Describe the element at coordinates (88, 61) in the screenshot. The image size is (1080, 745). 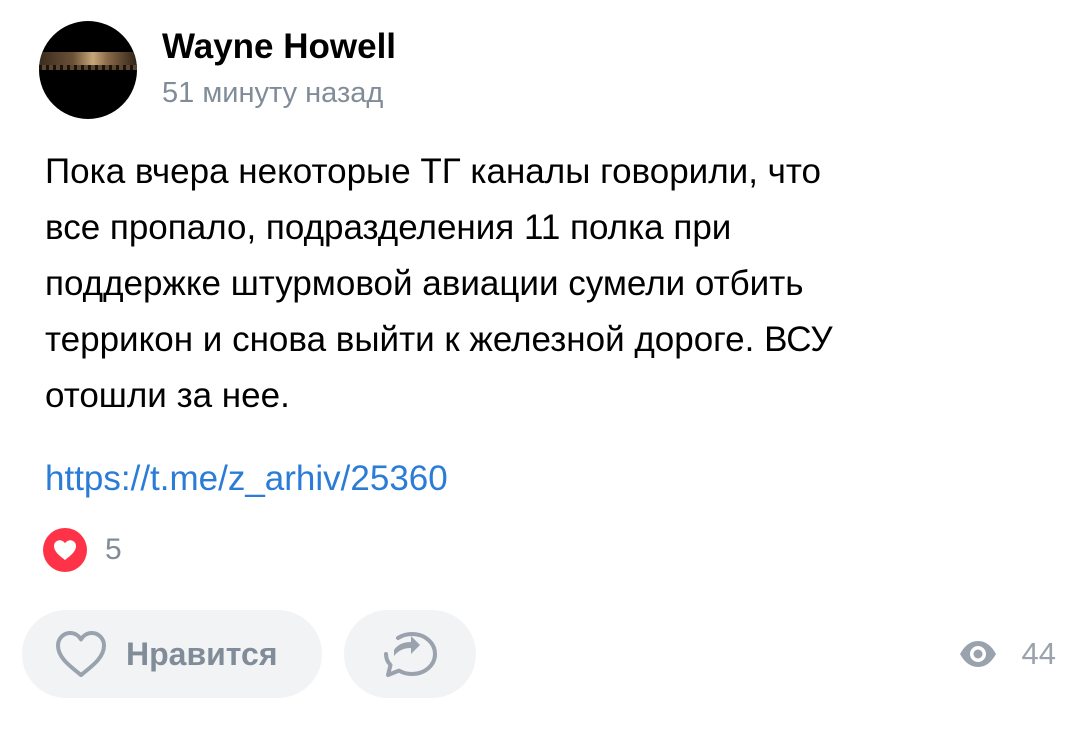
I see `avatar-image` at that location.